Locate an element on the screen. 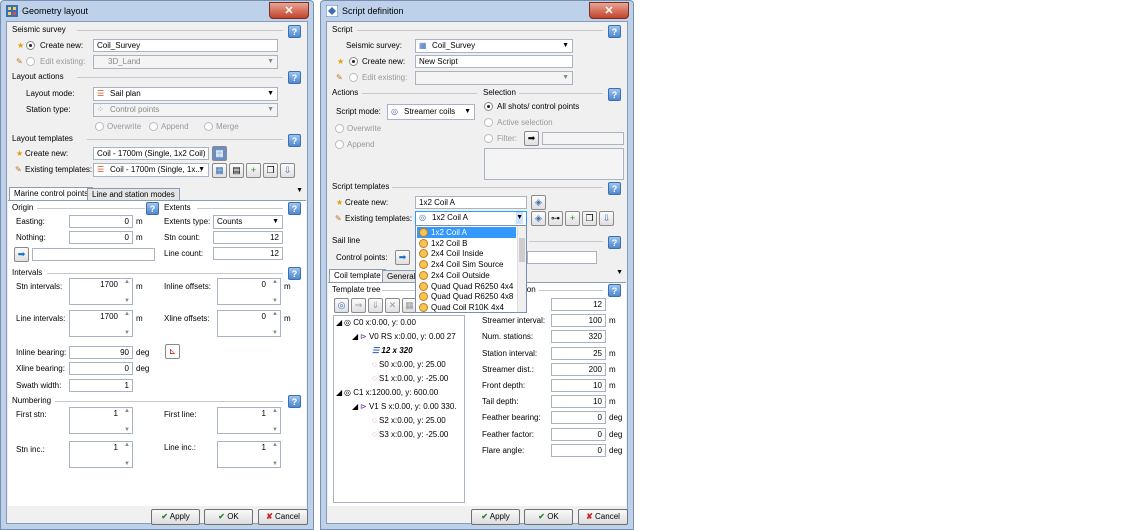 The height and width of the screenshot is (530, 1140). station-type-select: ⁘ Control points ▼ is located at coordinates (185, 110).